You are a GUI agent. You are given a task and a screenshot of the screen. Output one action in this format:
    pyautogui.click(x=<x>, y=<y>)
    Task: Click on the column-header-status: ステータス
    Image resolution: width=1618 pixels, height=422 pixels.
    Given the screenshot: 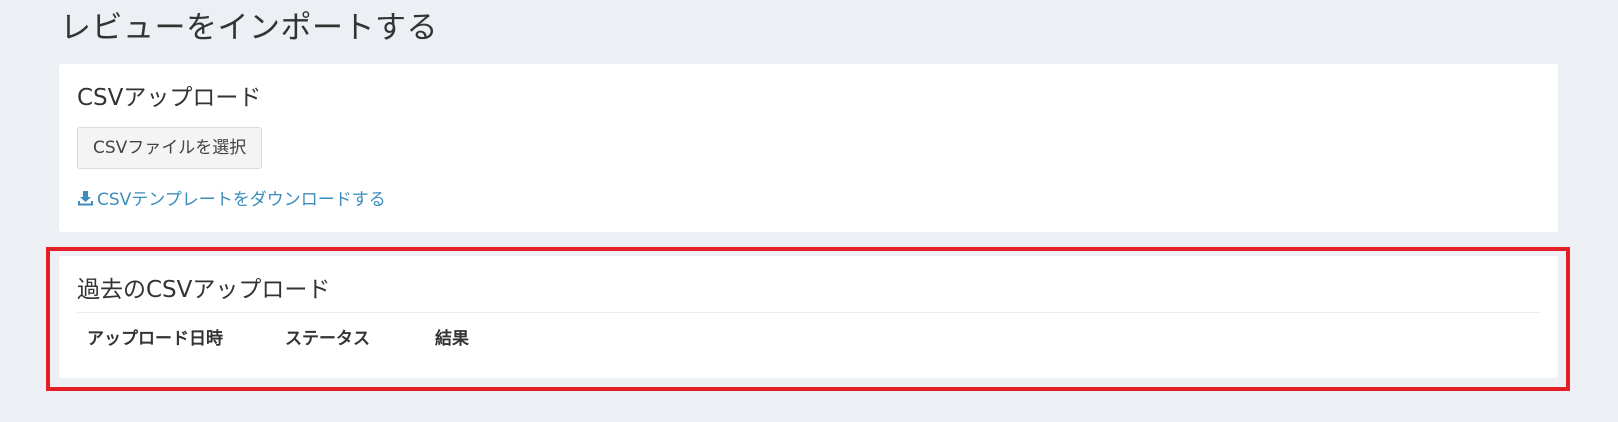 What is the action you would take?
    pyautogui.click(x=327, y=339)
    